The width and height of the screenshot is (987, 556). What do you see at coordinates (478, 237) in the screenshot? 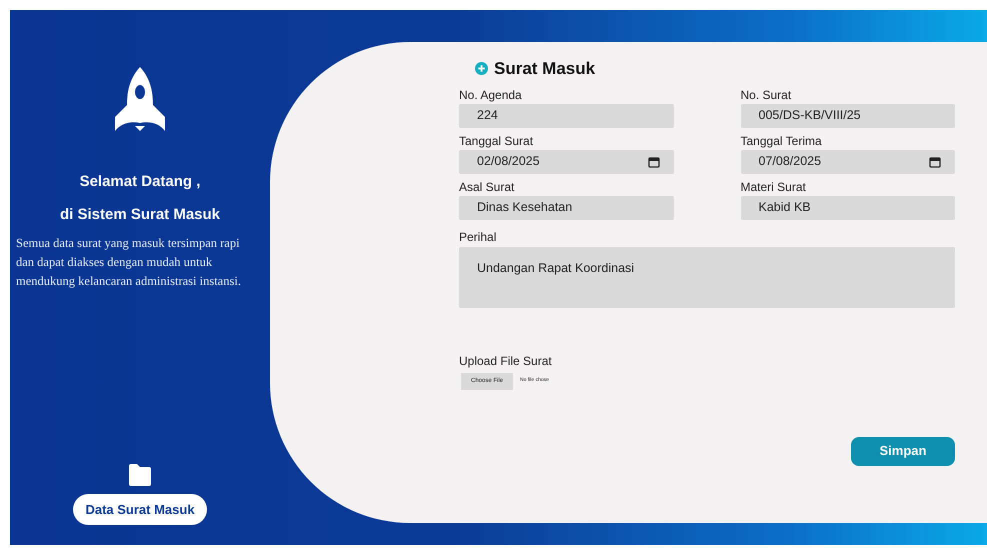
I see `field-label: Perihal` at bounding box center [478, 237].